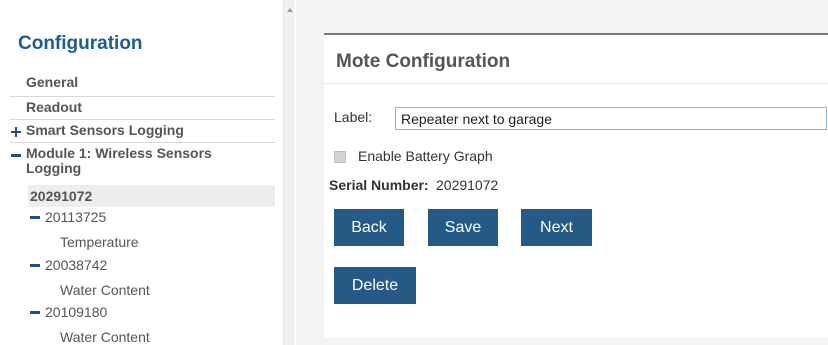  Describe the element at coordinates (142, 84) in the screenshot. I see `nav-item-general: General` at that location.